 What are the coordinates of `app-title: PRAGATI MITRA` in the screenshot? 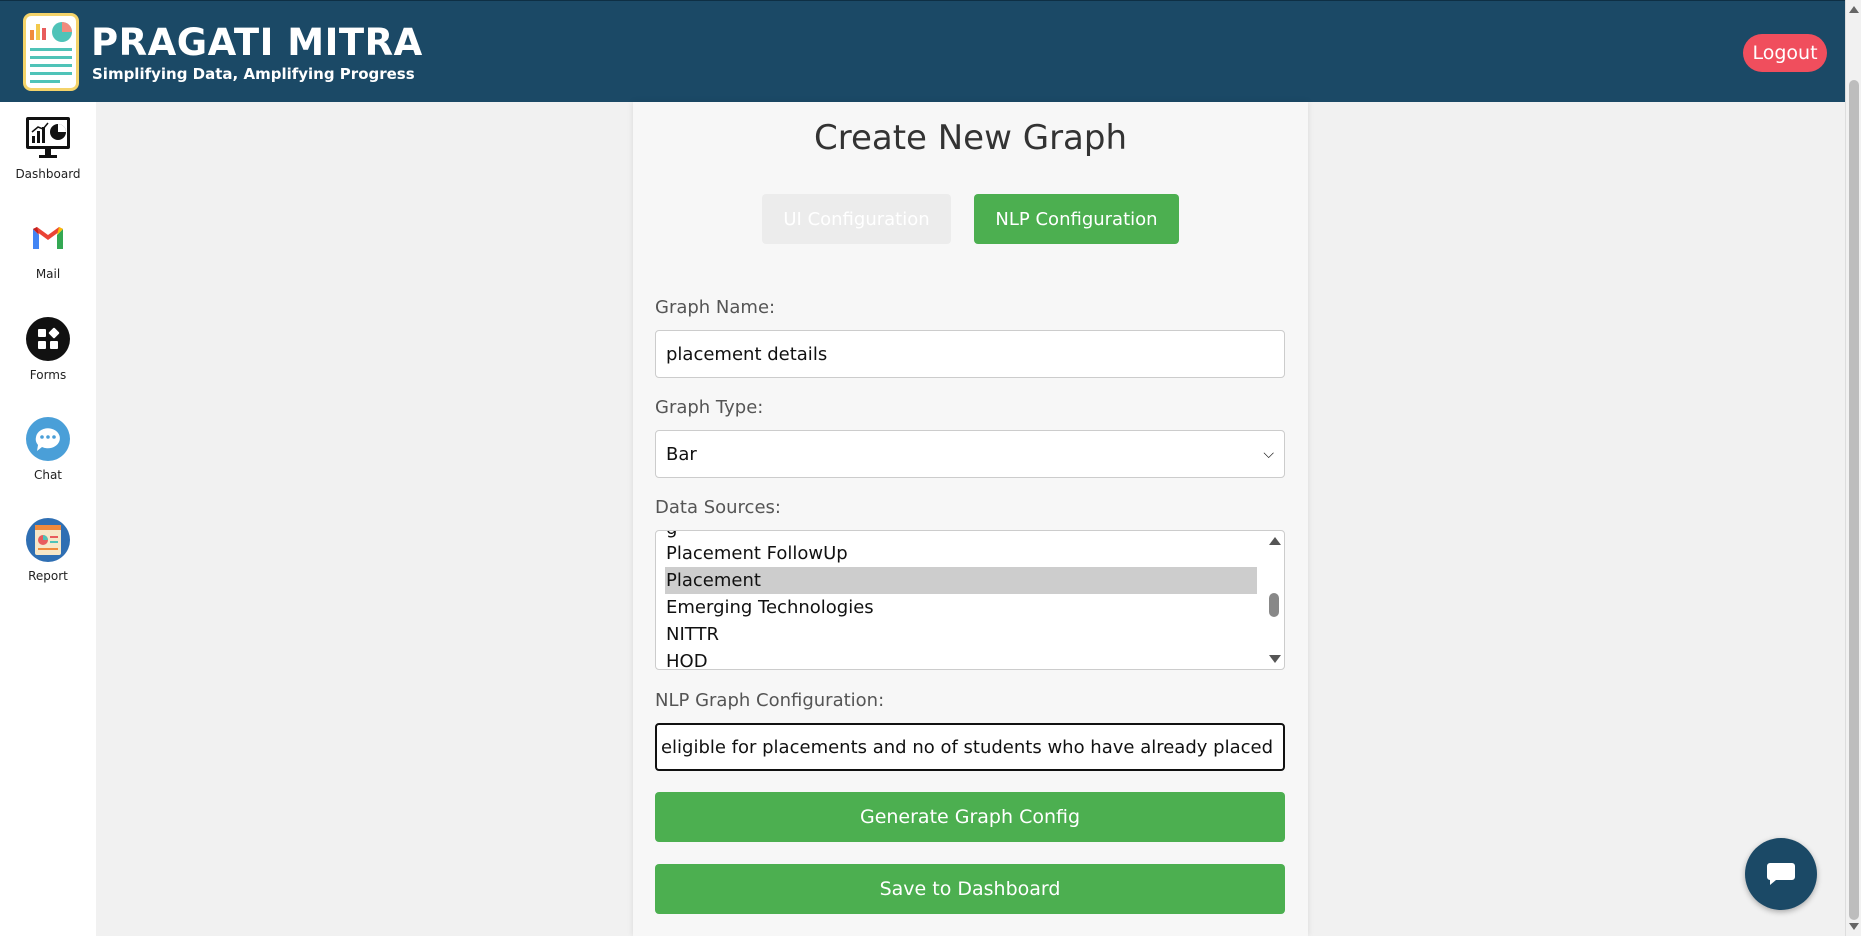 It's located at (257, 42).